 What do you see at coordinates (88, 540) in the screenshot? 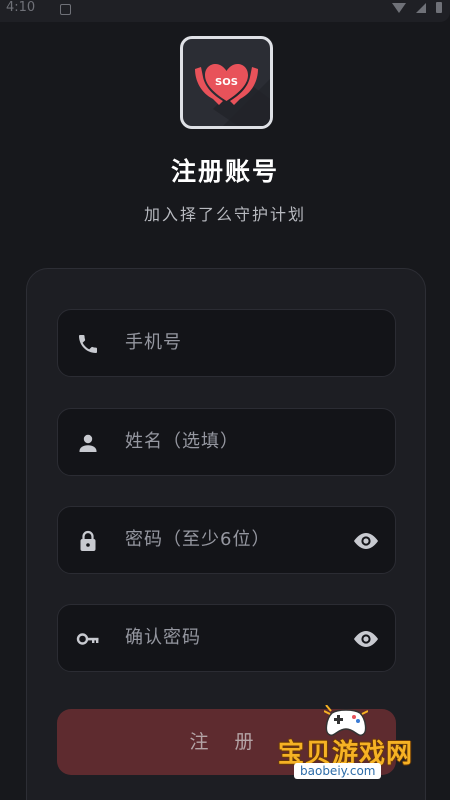
I see `lock-icon` at bounding box center [88, 540].